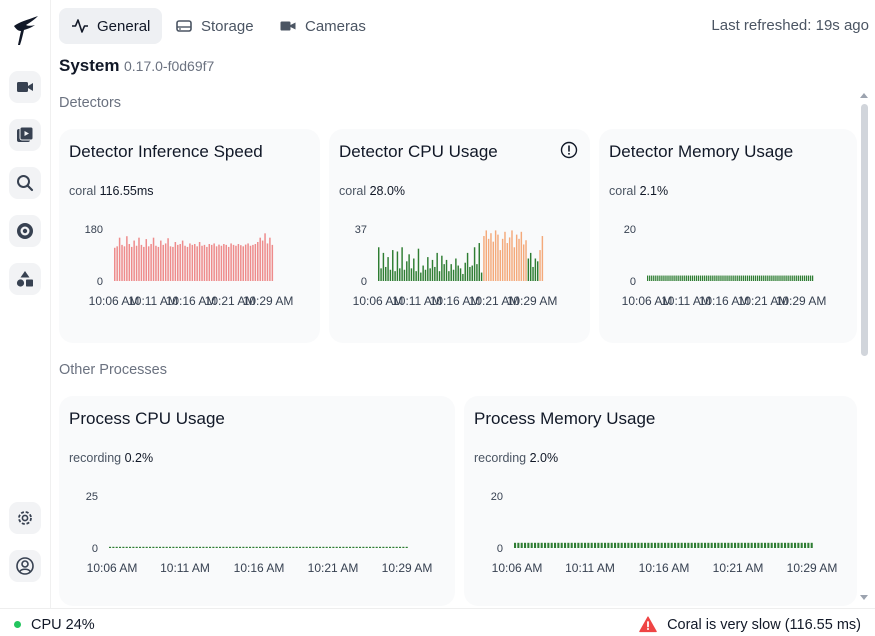 The image size is (875, 636). Describe the element at coordinates (25, 279) in the screenshot. I see `sidebar-item-objects` at that location.